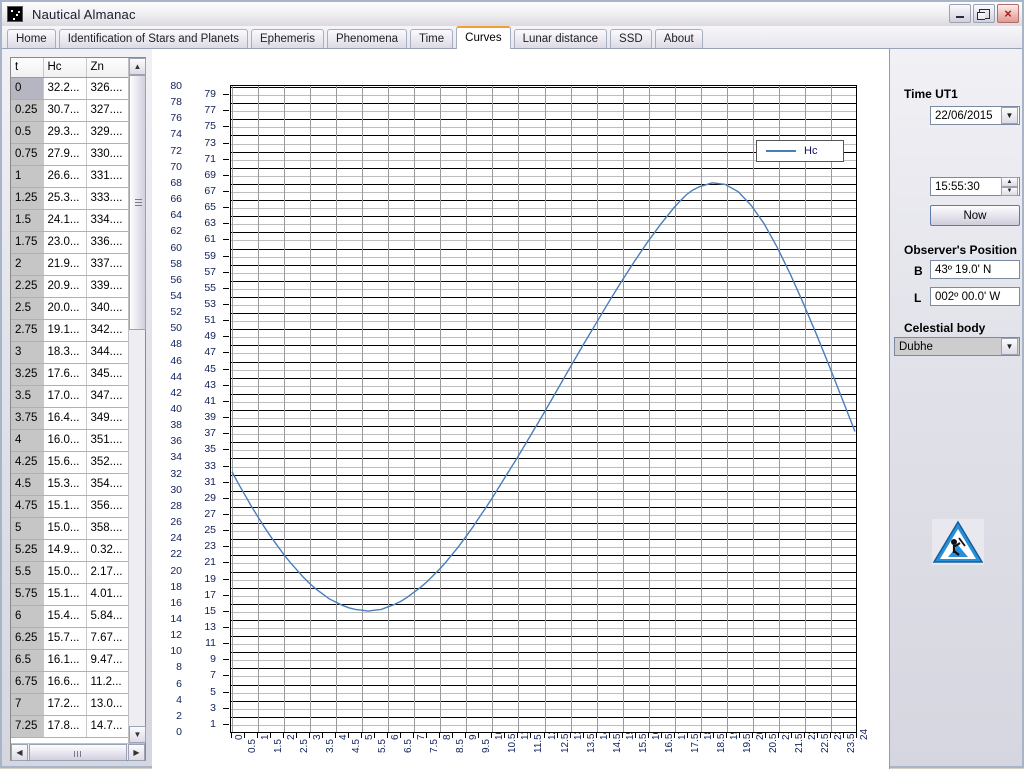 The height and width of the screenshot is (769, 1024). I want to click on grid-horizontal-scrollbar: ◀ ▶, so click(78, 752).